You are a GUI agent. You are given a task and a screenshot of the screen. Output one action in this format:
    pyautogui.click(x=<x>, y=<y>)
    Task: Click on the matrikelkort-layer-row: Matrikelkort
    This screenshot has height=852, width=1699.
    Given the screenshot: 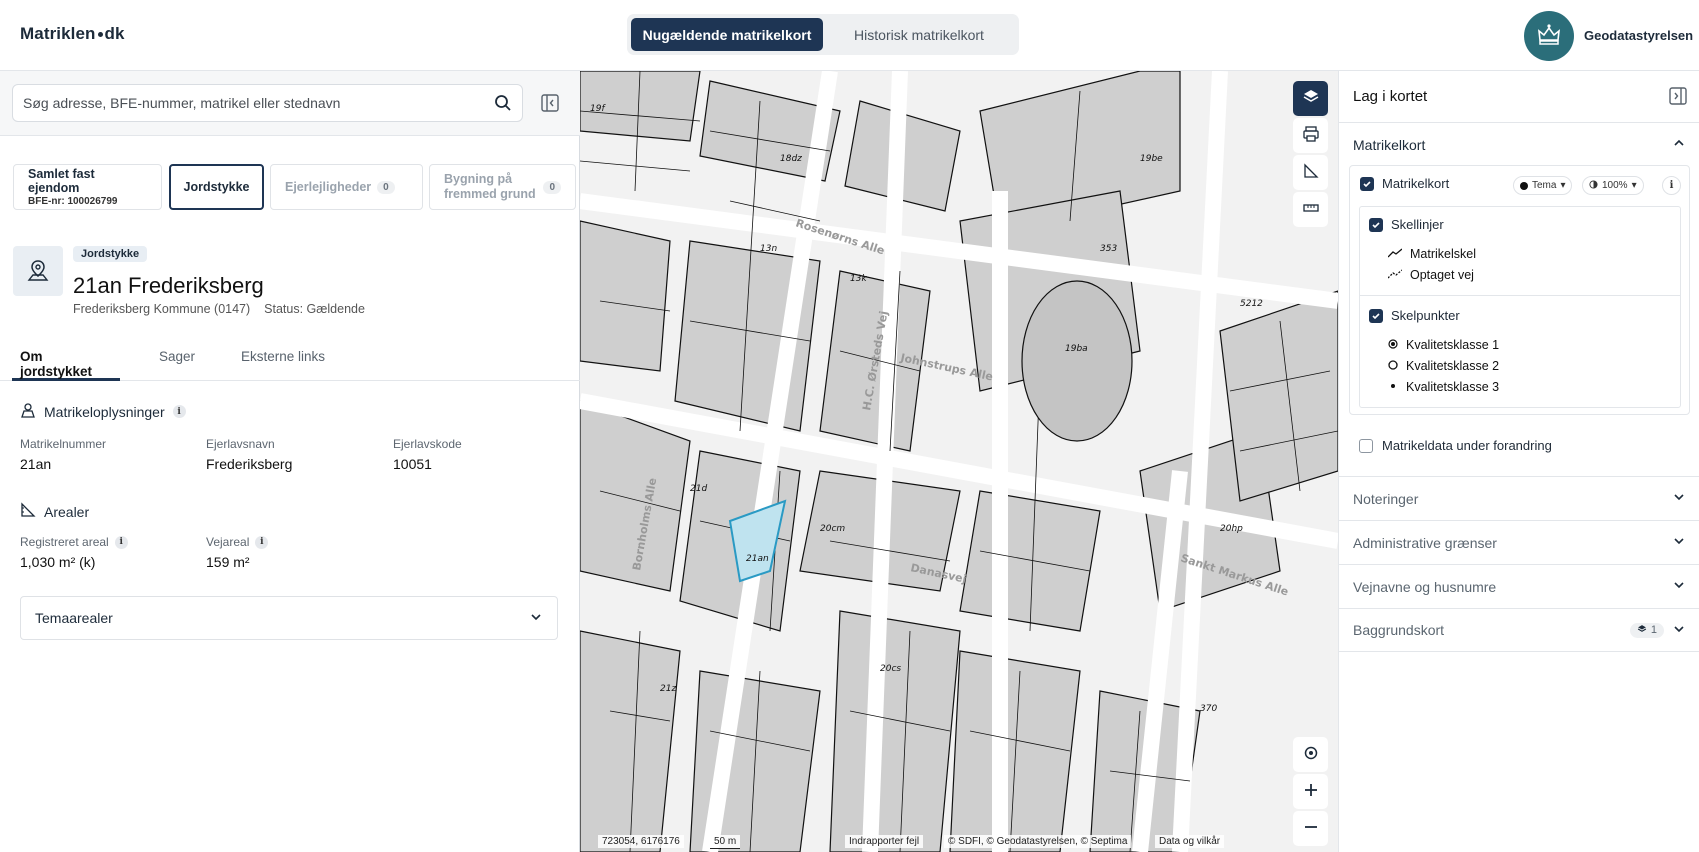 What is the action you would take?
    pyautogui.click(x=1404, y=183)
    